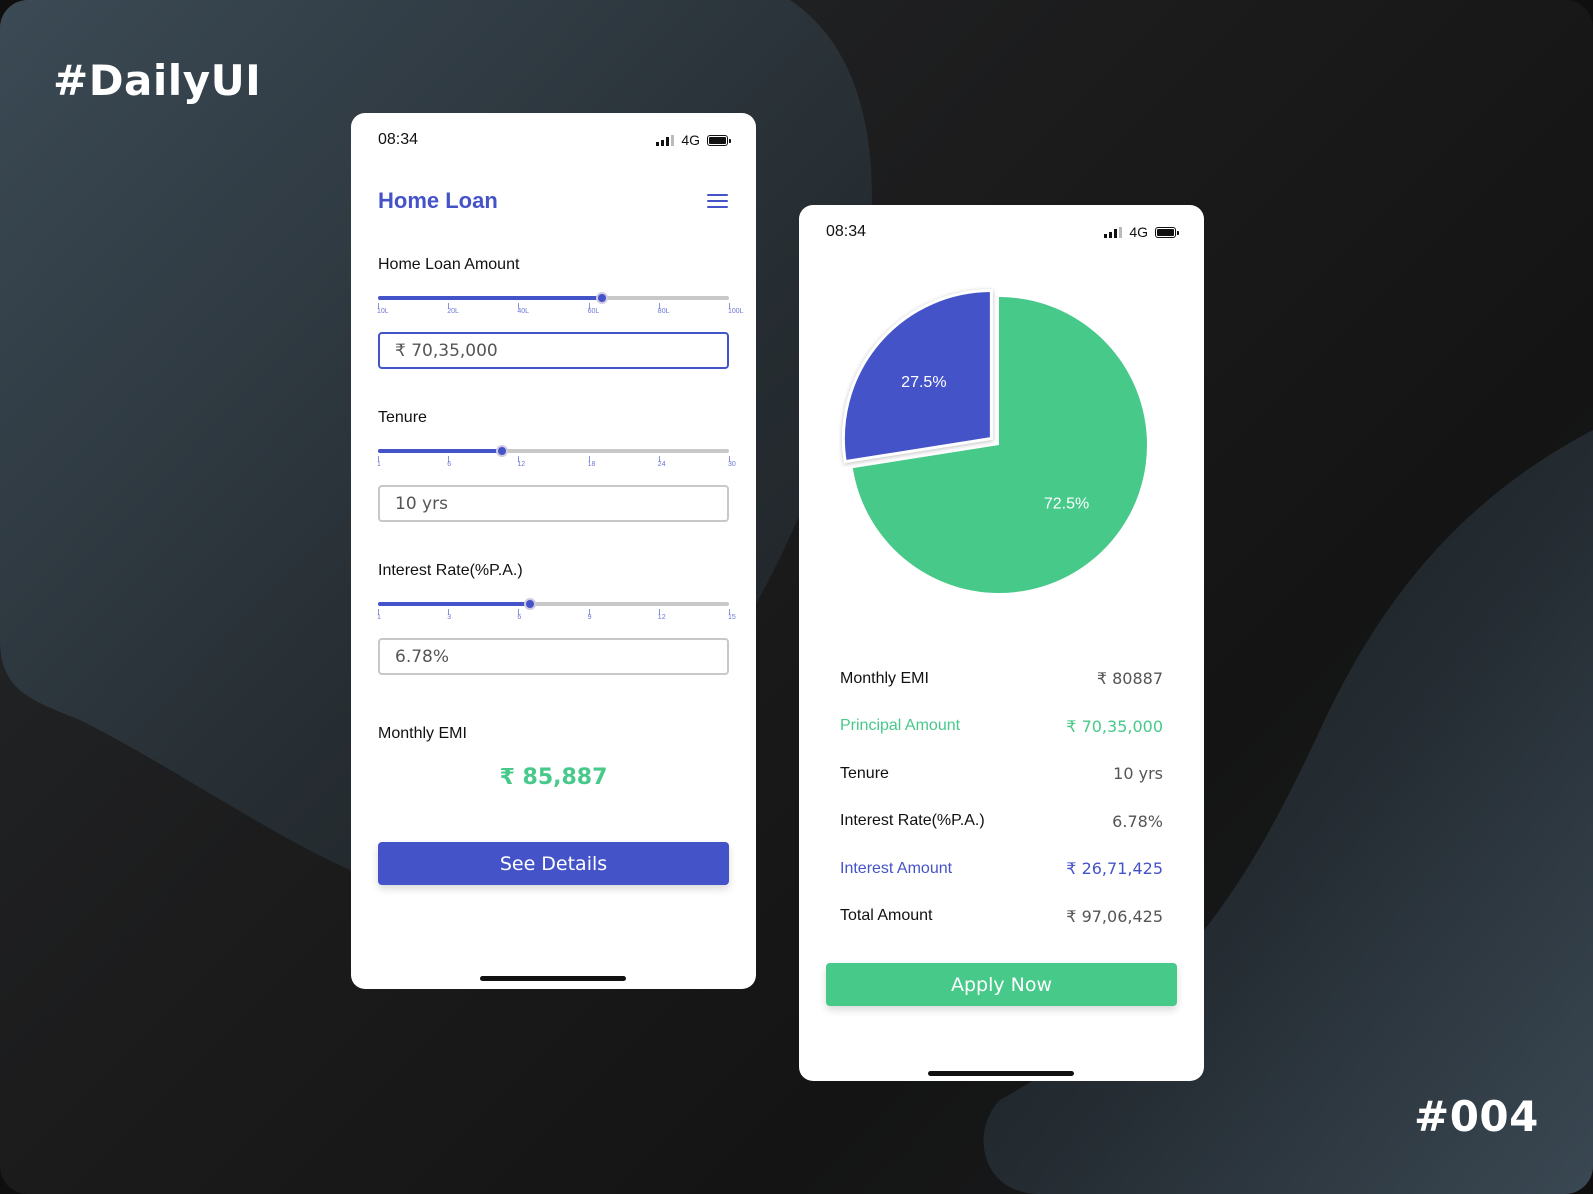 This screenshot has width=1593, height=1194. Describe the element at coordinates (1129, 679) in the screenshot. I see `detail-value: ₹ 80887` at that location.